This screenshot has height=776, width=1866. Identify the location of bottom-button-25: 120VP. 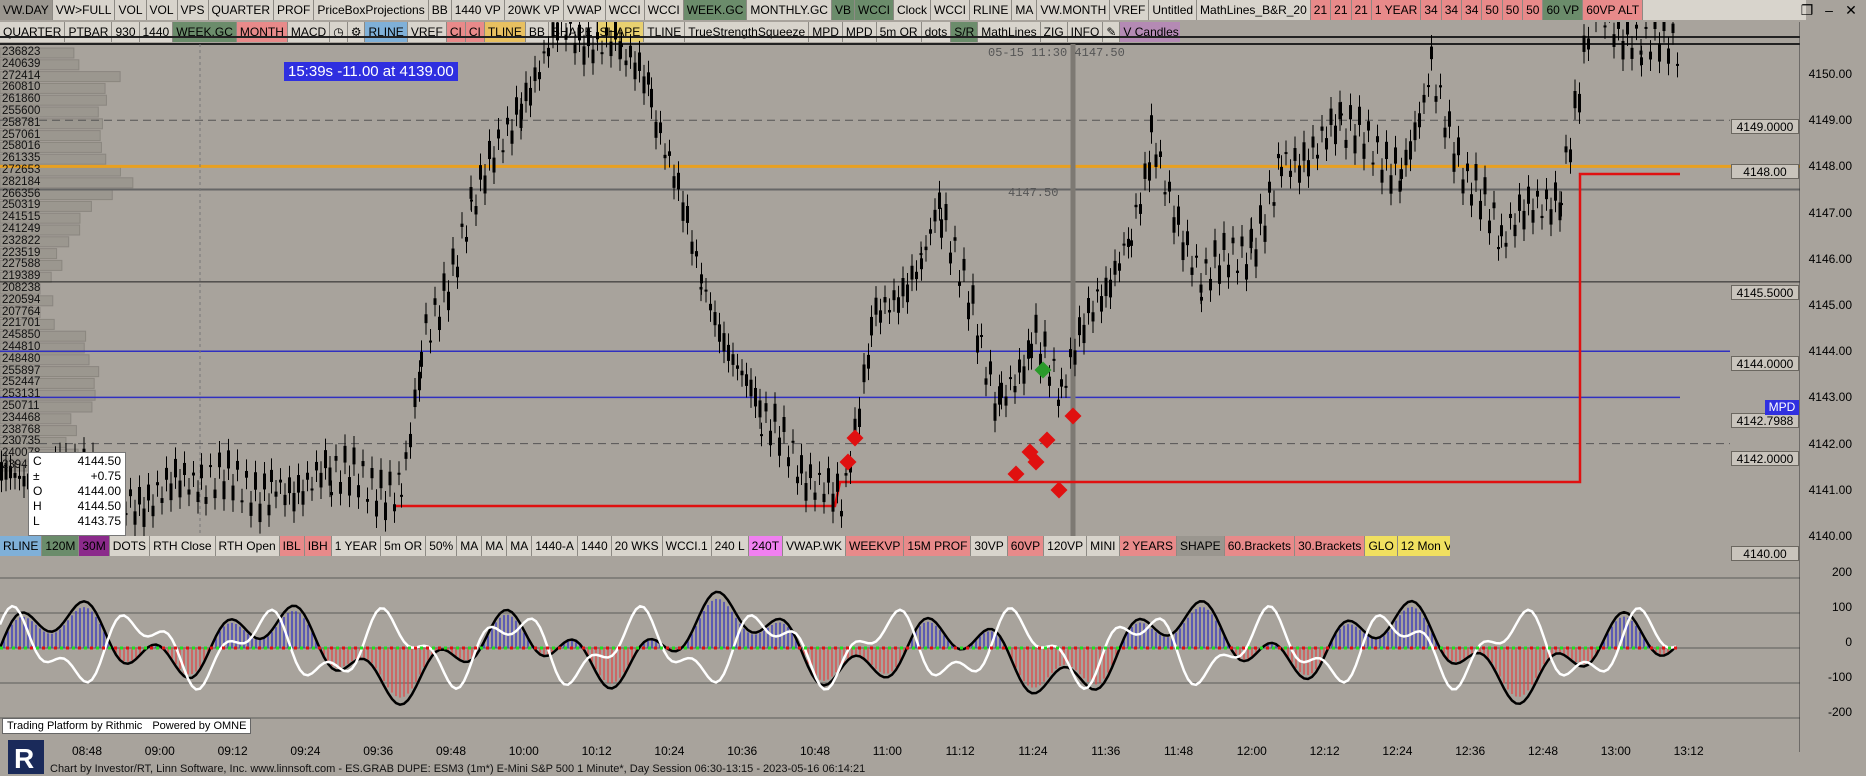
(1066, 546).